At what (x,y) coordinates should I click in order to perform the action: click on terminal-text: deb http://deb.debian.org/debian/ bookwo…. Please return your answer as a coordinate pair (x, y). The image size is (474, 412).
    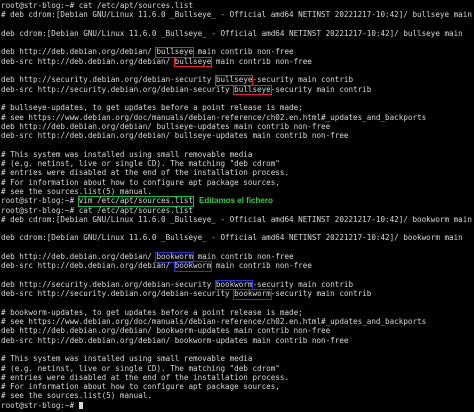
    Looking at the image, I should click on (166, 331).